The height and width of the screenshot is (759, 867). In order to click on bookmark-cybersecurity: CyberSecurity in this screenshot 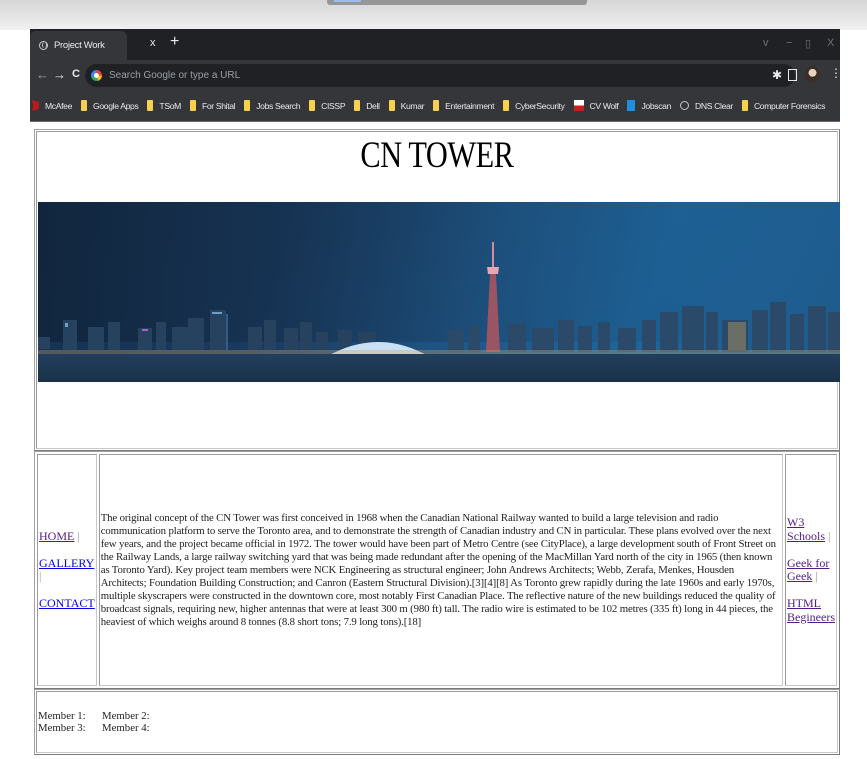, I will do `click(534, 105)`.